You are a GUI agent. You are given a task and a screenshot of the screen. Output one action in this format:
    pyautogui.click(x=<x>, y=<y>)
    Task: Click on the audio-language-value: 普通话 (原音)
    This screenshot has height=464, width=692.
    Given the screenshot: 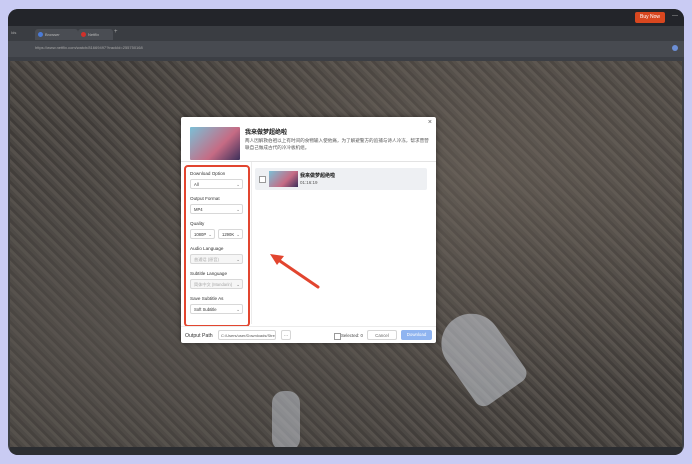 What is the action you would take?
    pyautogui.click(x=206, y=259)
    